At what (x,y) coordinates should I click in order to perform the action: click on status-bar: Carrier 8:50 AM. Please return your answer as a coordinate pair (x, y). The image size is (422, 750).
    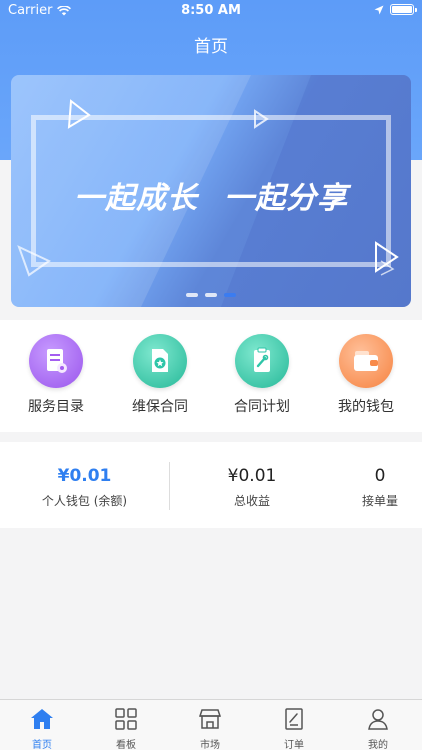
    Looking at the image, I should click on (211, 11).